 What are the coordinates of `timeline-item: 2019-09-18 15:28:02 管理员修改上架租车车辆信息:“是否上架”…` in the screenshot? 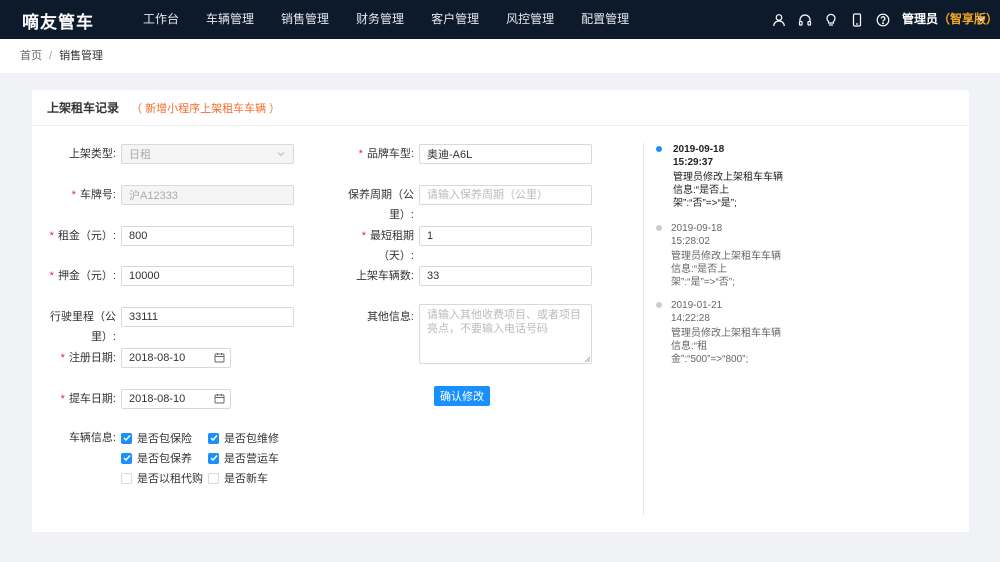 It's located at (726, 255).